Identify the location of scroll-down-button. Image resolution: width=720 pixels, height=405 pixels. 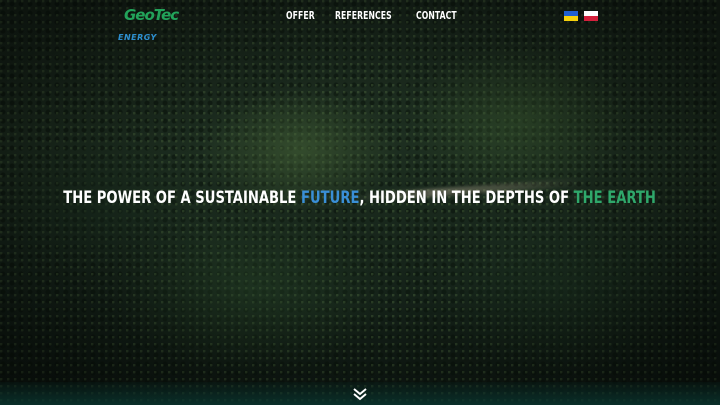
(360, 393).